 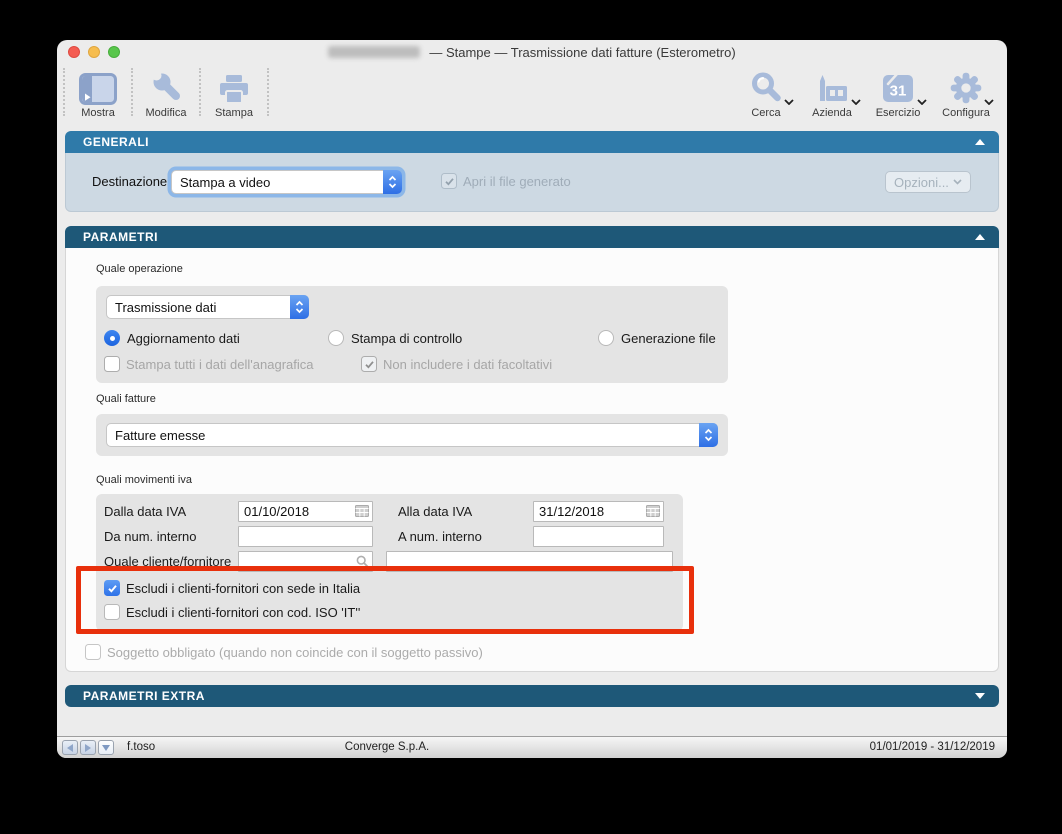 I want to click on checkbox-label: Non includere i dati facoltativi, so click(x=468, y=364).